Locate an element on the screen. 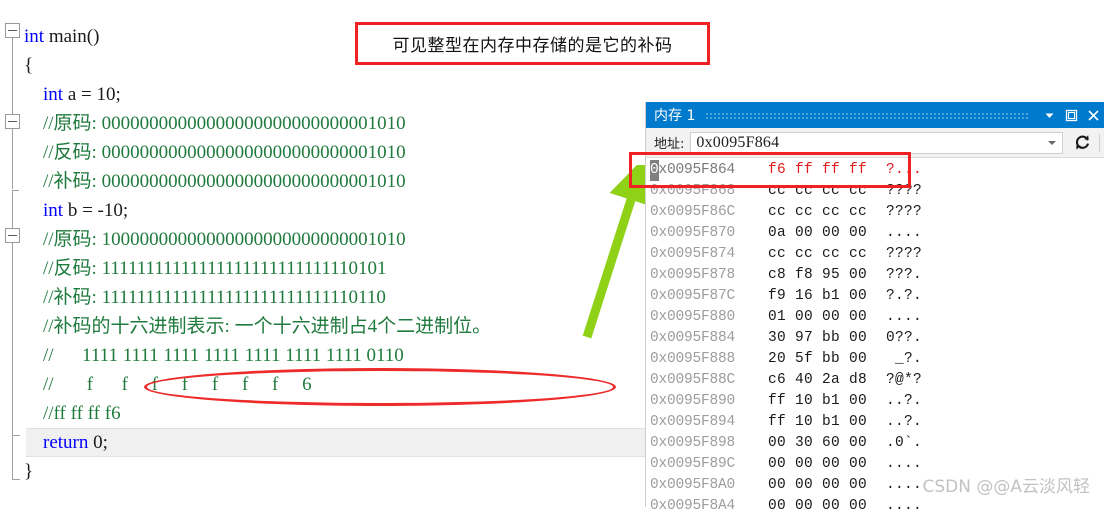 The image size is (1104, 517). code-token: //补码: 00000000000000000000000000001010 is located at coordinates (215, 181).